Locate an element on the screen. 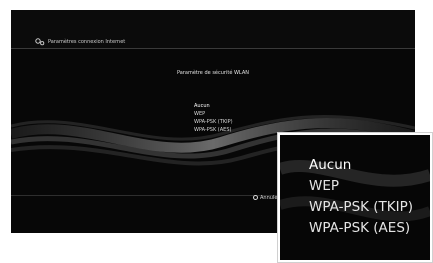  circle-button-icon is located at coordinates (255, 197).